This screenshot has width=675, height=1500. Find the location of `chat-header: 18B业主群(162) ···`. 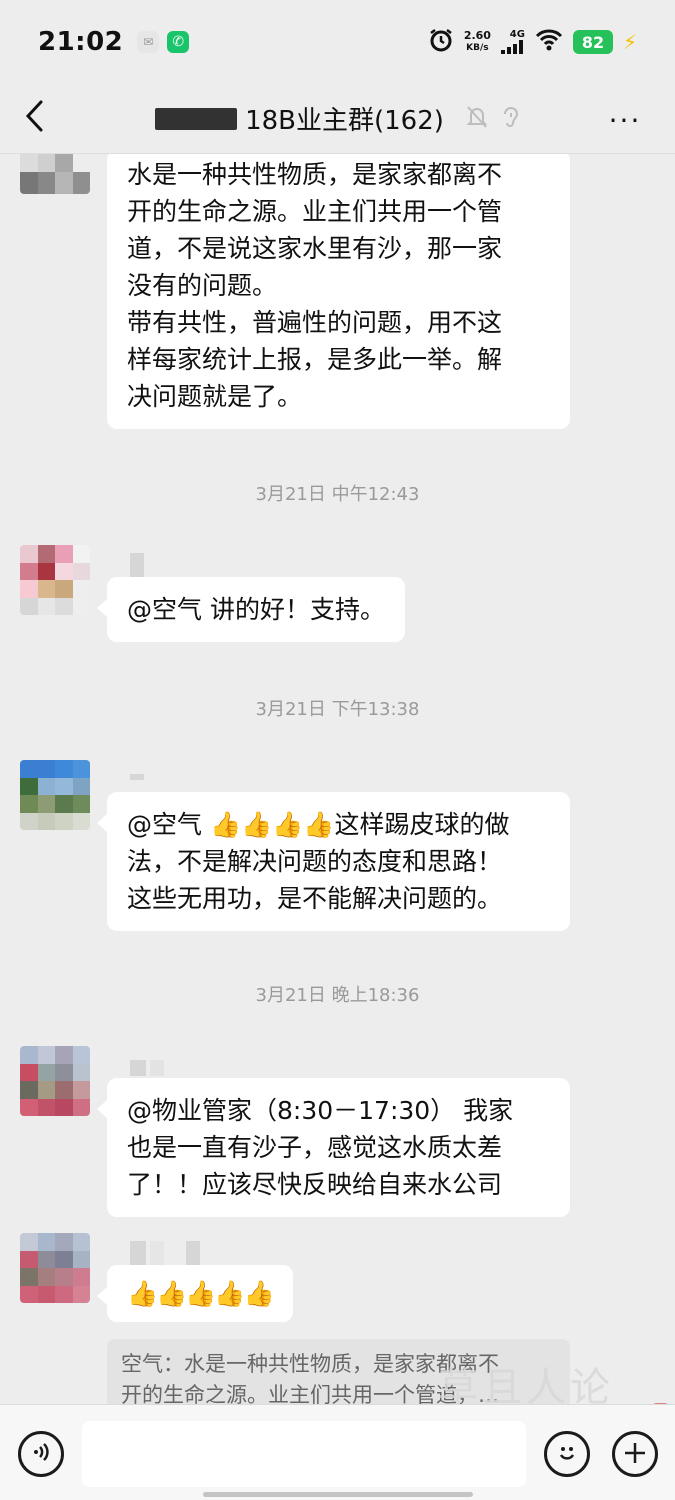

chat-header: 18B业主群(162) ··· is located at coordinates (337, 119).